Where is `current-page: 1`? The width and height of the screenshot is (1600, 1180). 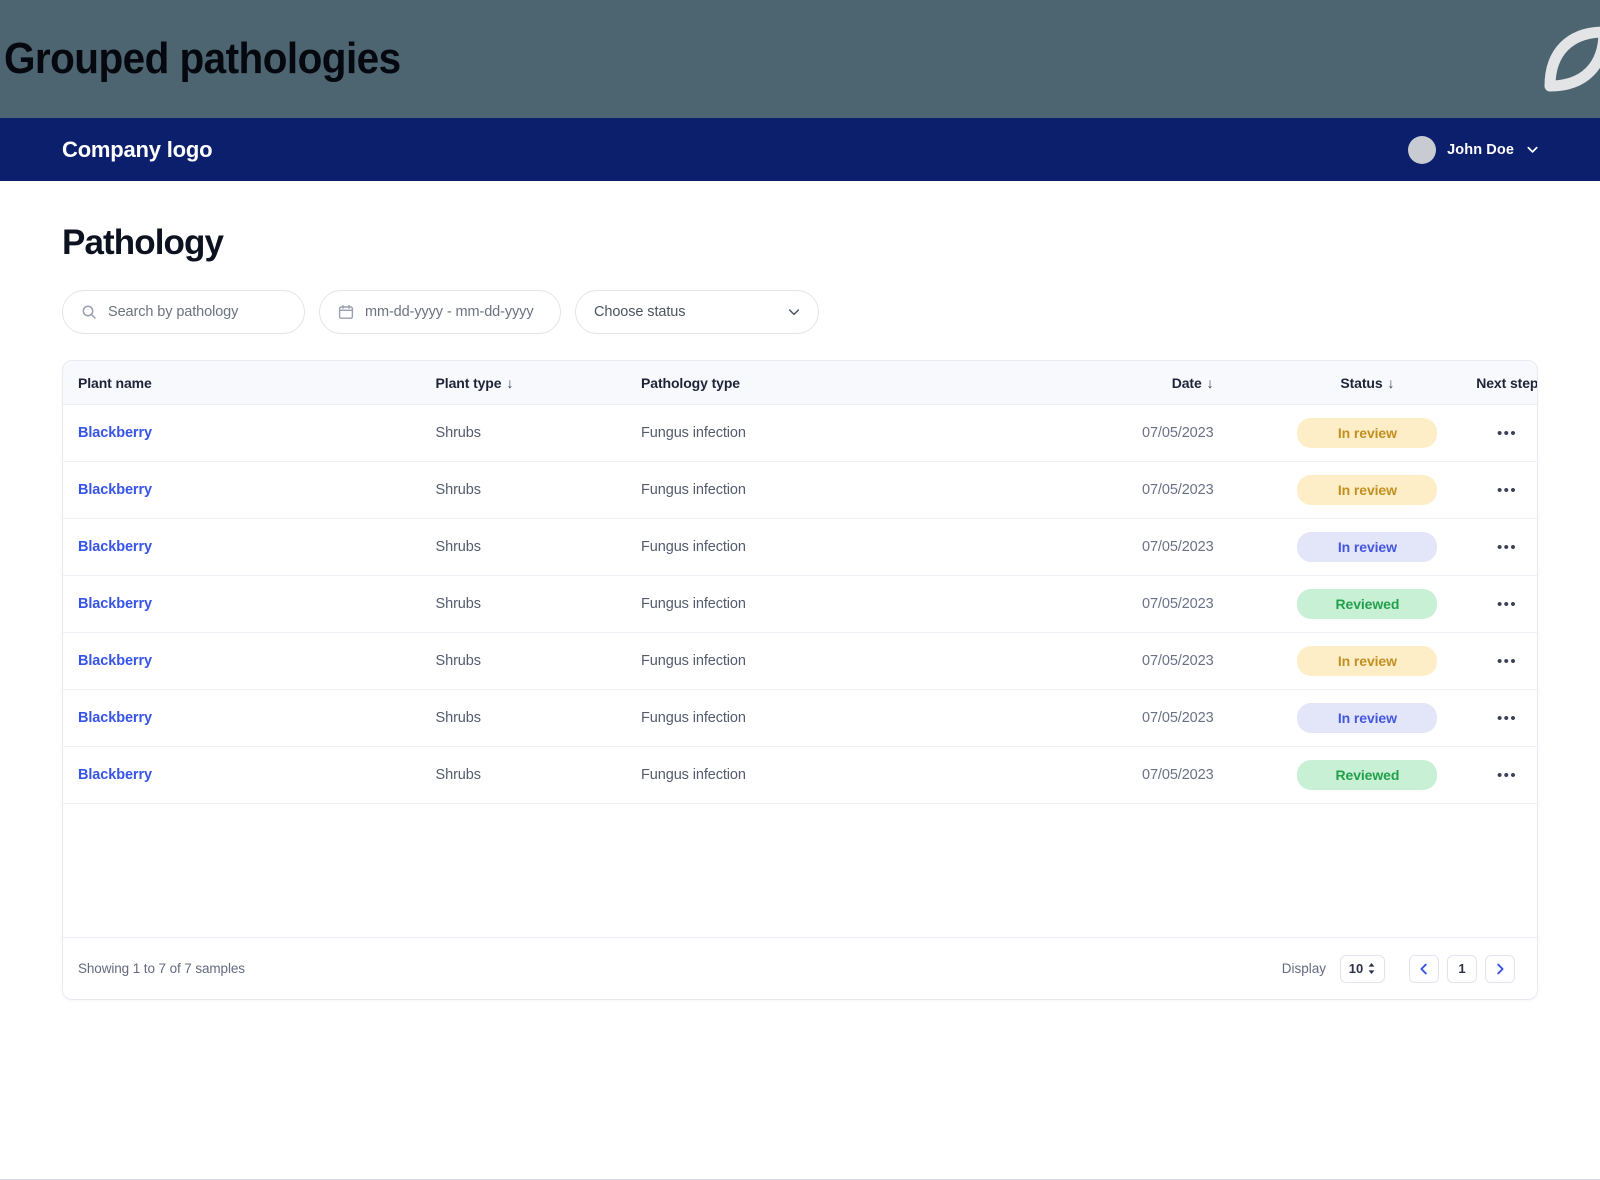 current-page: 1 is located at coordinates (1462, 968).